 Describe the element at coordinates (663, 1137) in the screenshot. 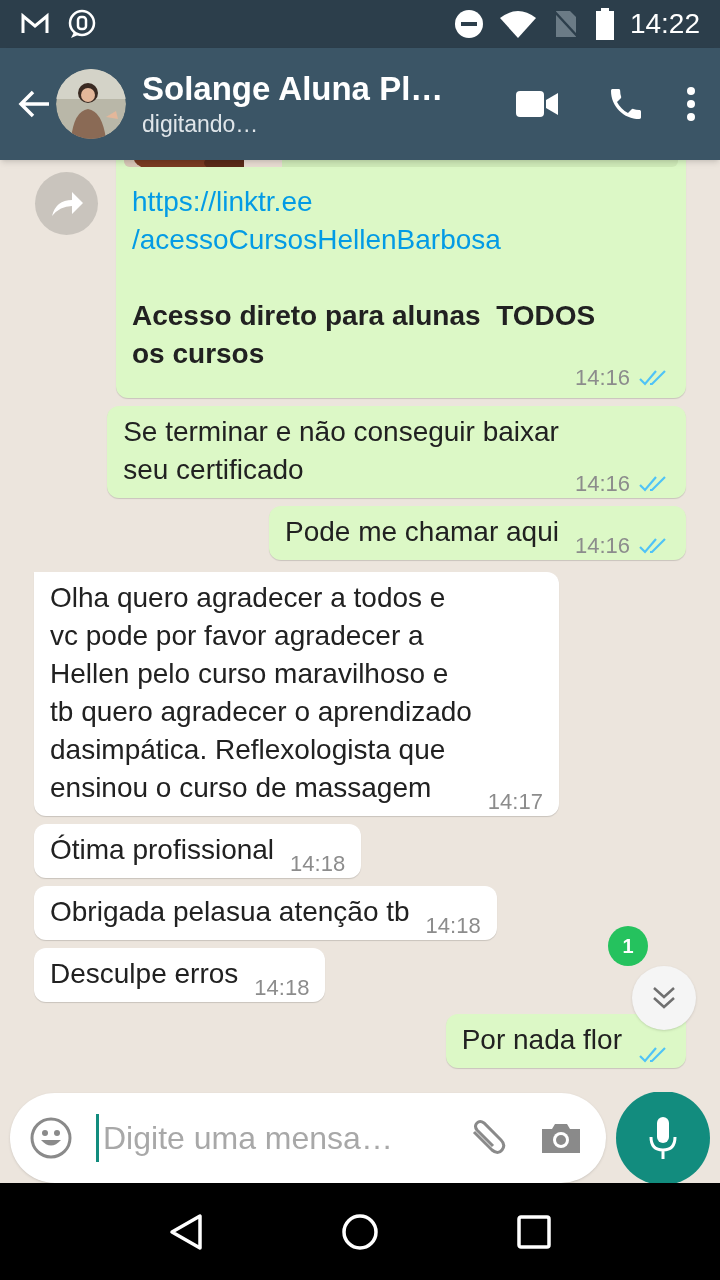

I see `microphone-icon` at that location.